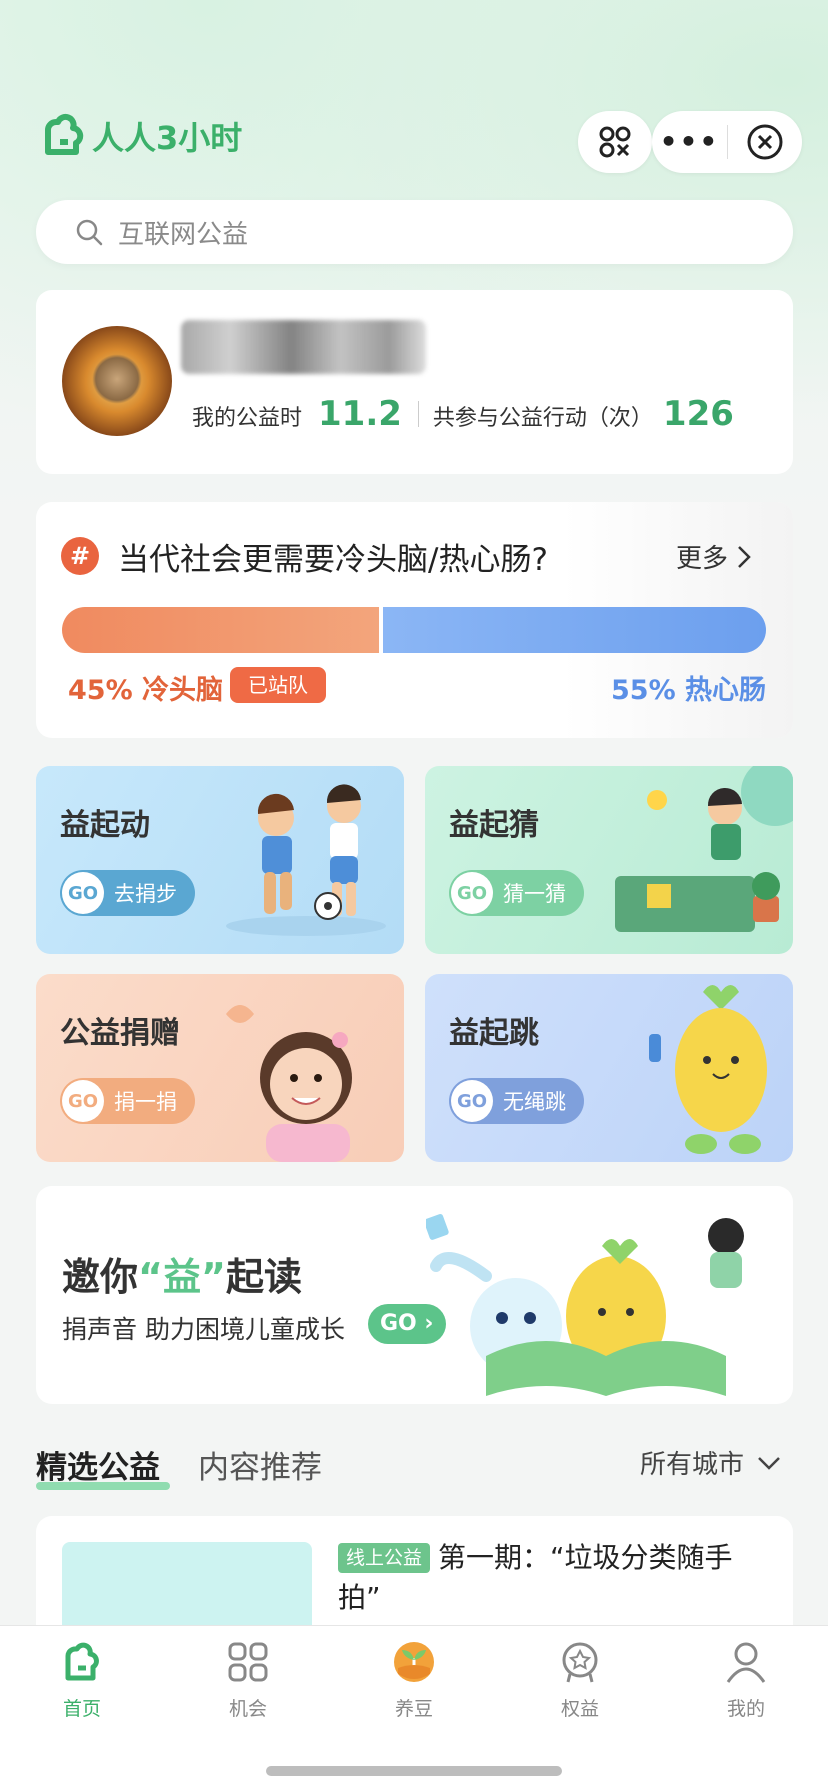 The width and height of the screenshot is (828, 1792). I want to click on reading-title: 邀你“益”起读, so click(182, 1273).